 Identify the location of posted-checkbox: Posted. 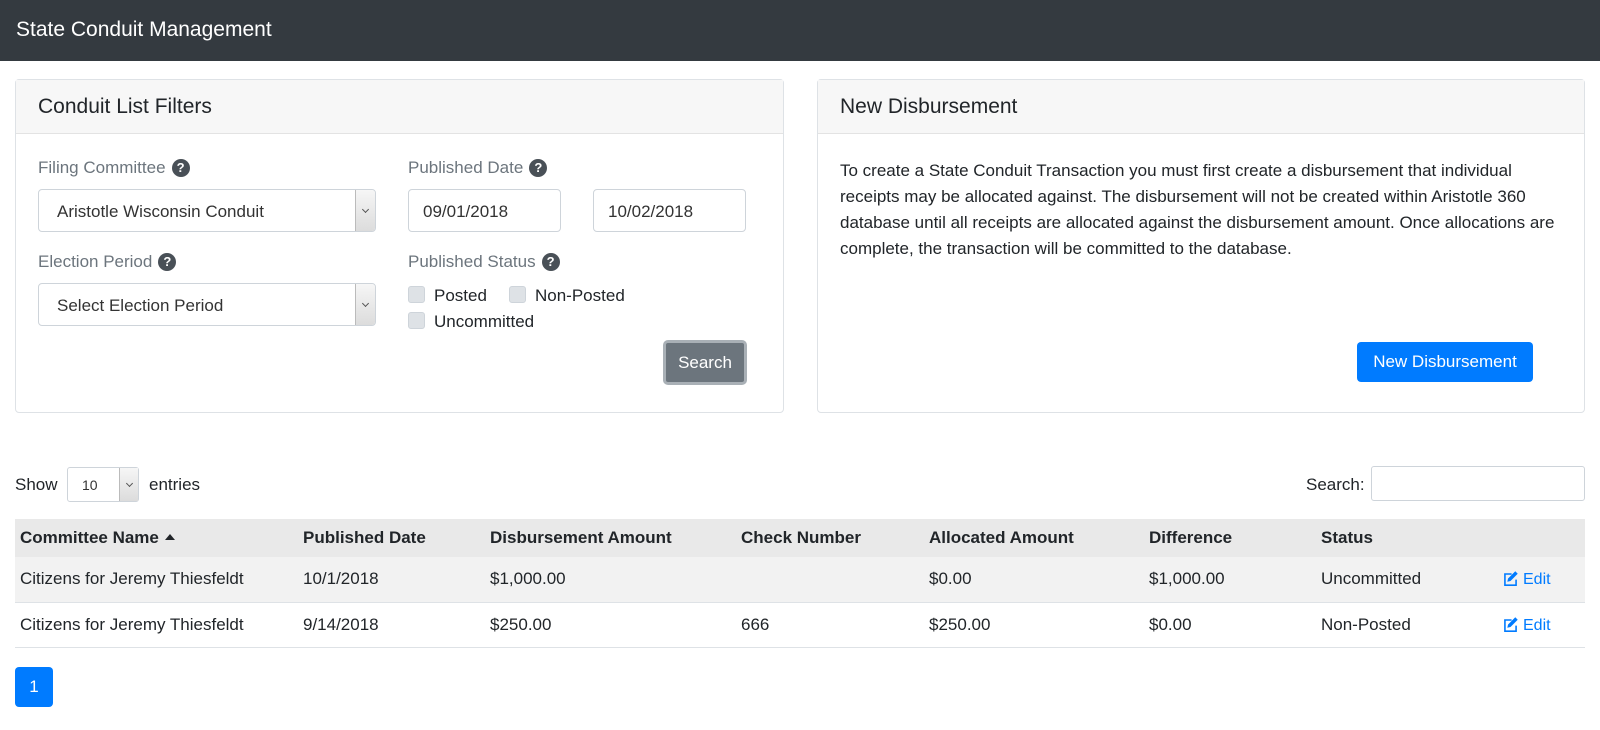
(447, 296).